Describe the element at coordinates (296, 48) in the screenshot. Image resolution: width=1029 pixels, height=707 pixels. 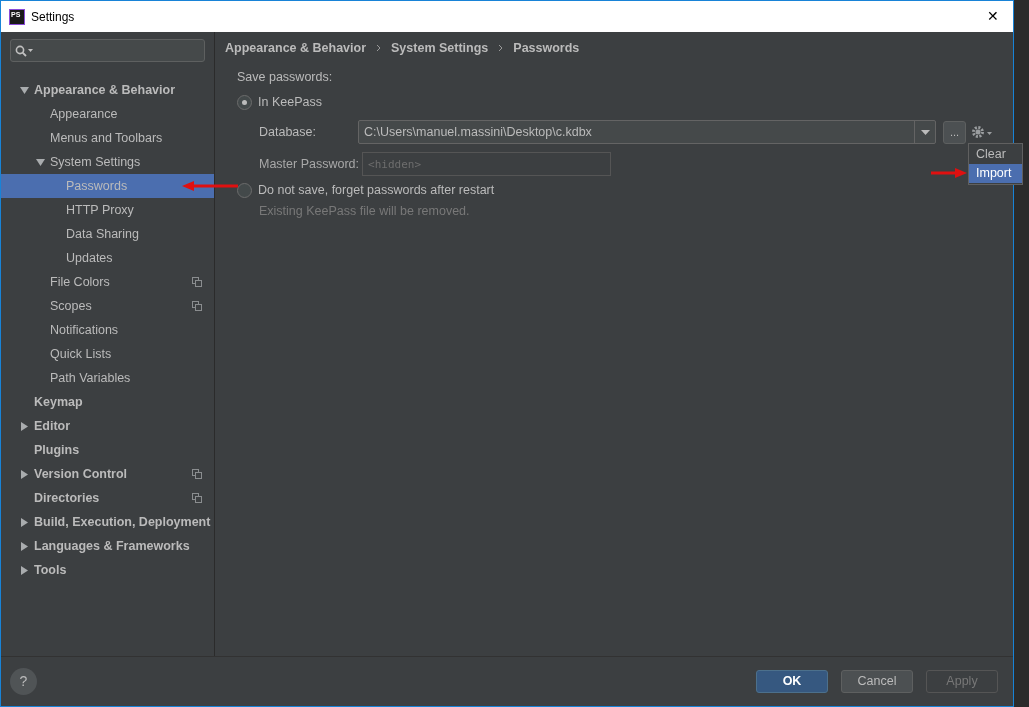
I see `breadcrumb: Appearance & Behavior` at that location.